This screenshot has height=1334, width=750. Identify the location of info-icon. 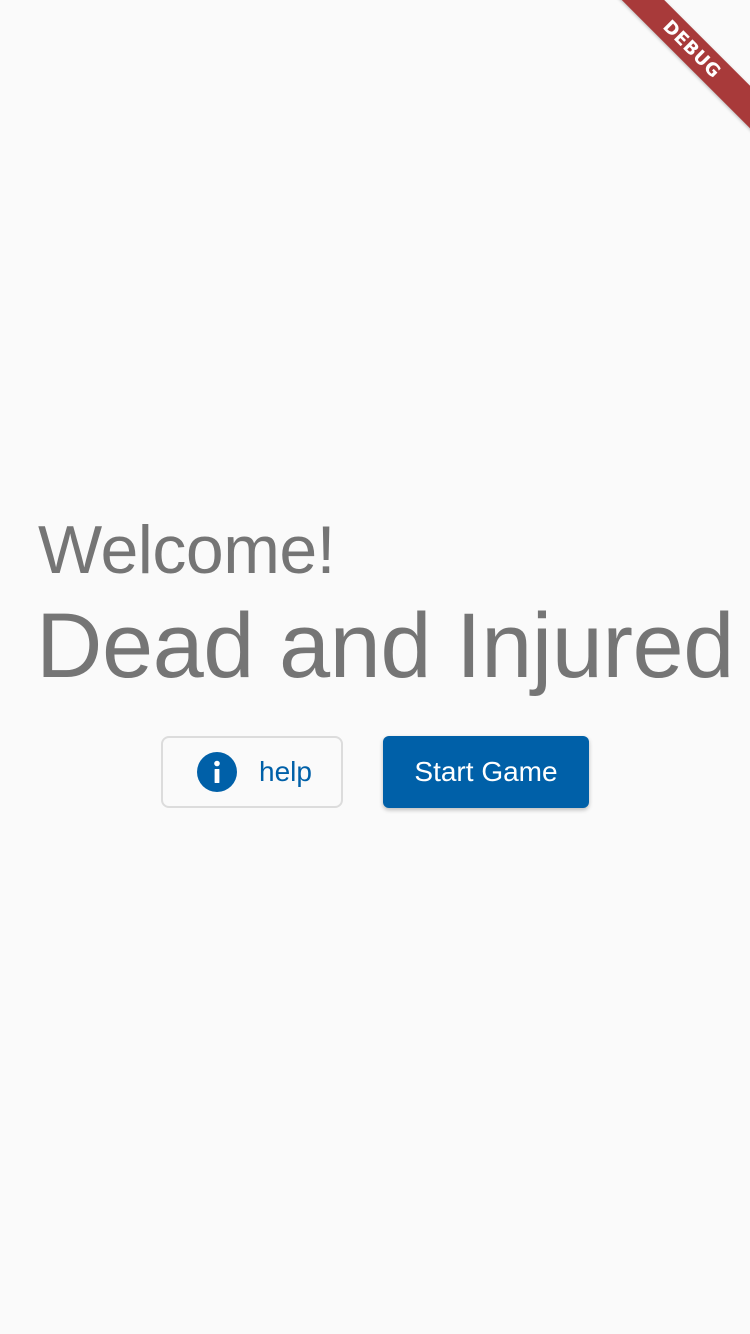
(217, 772).